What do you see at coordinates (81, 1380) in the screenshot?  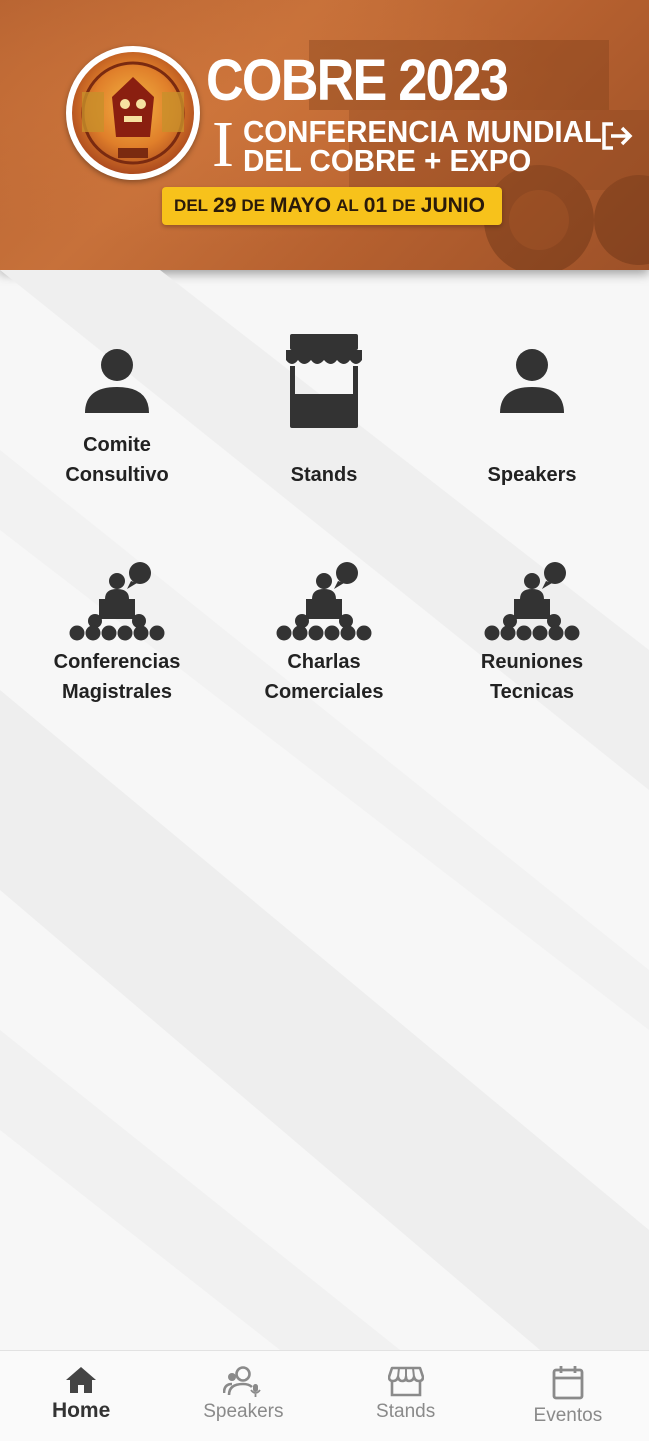 I see `home-icon` at bounding box center [81, 1380].